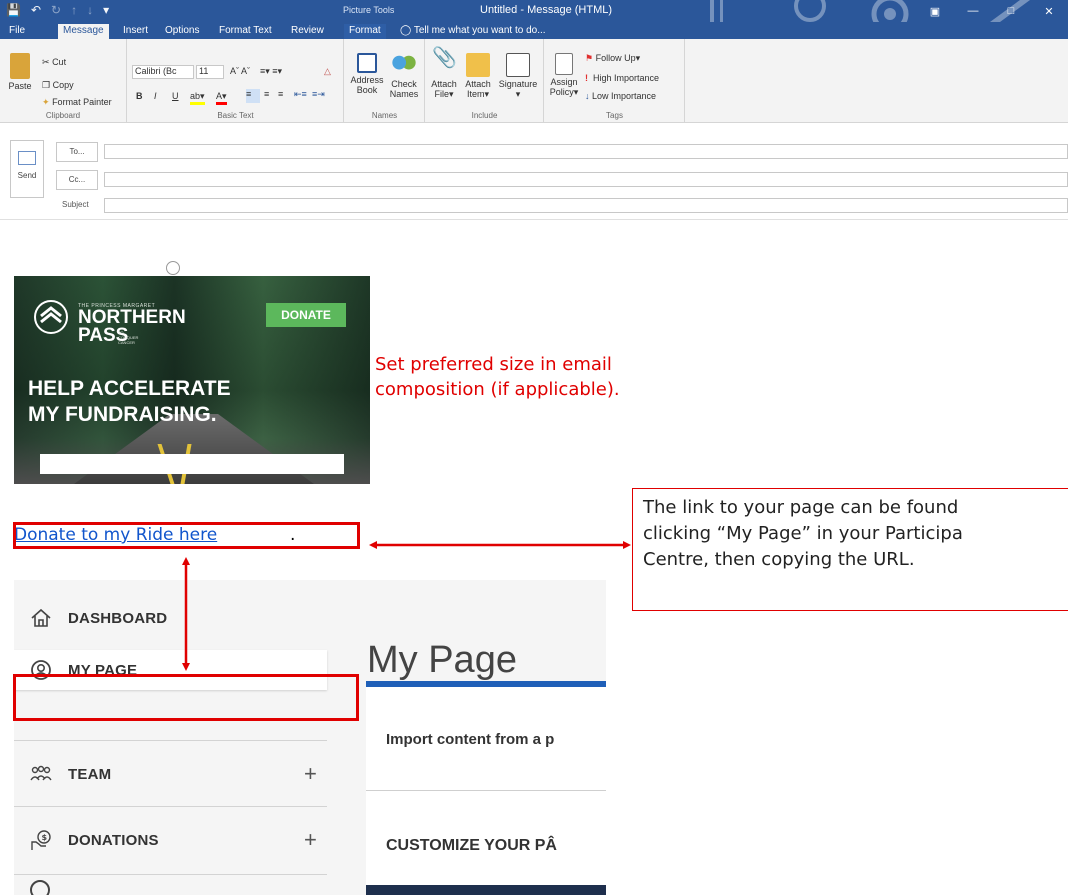 The width and height of the screenshot is (1068, 895). Describe the element at coordinates (163, 72) in the screenshot. I see `font-select: Calibri (Bc` at that location.